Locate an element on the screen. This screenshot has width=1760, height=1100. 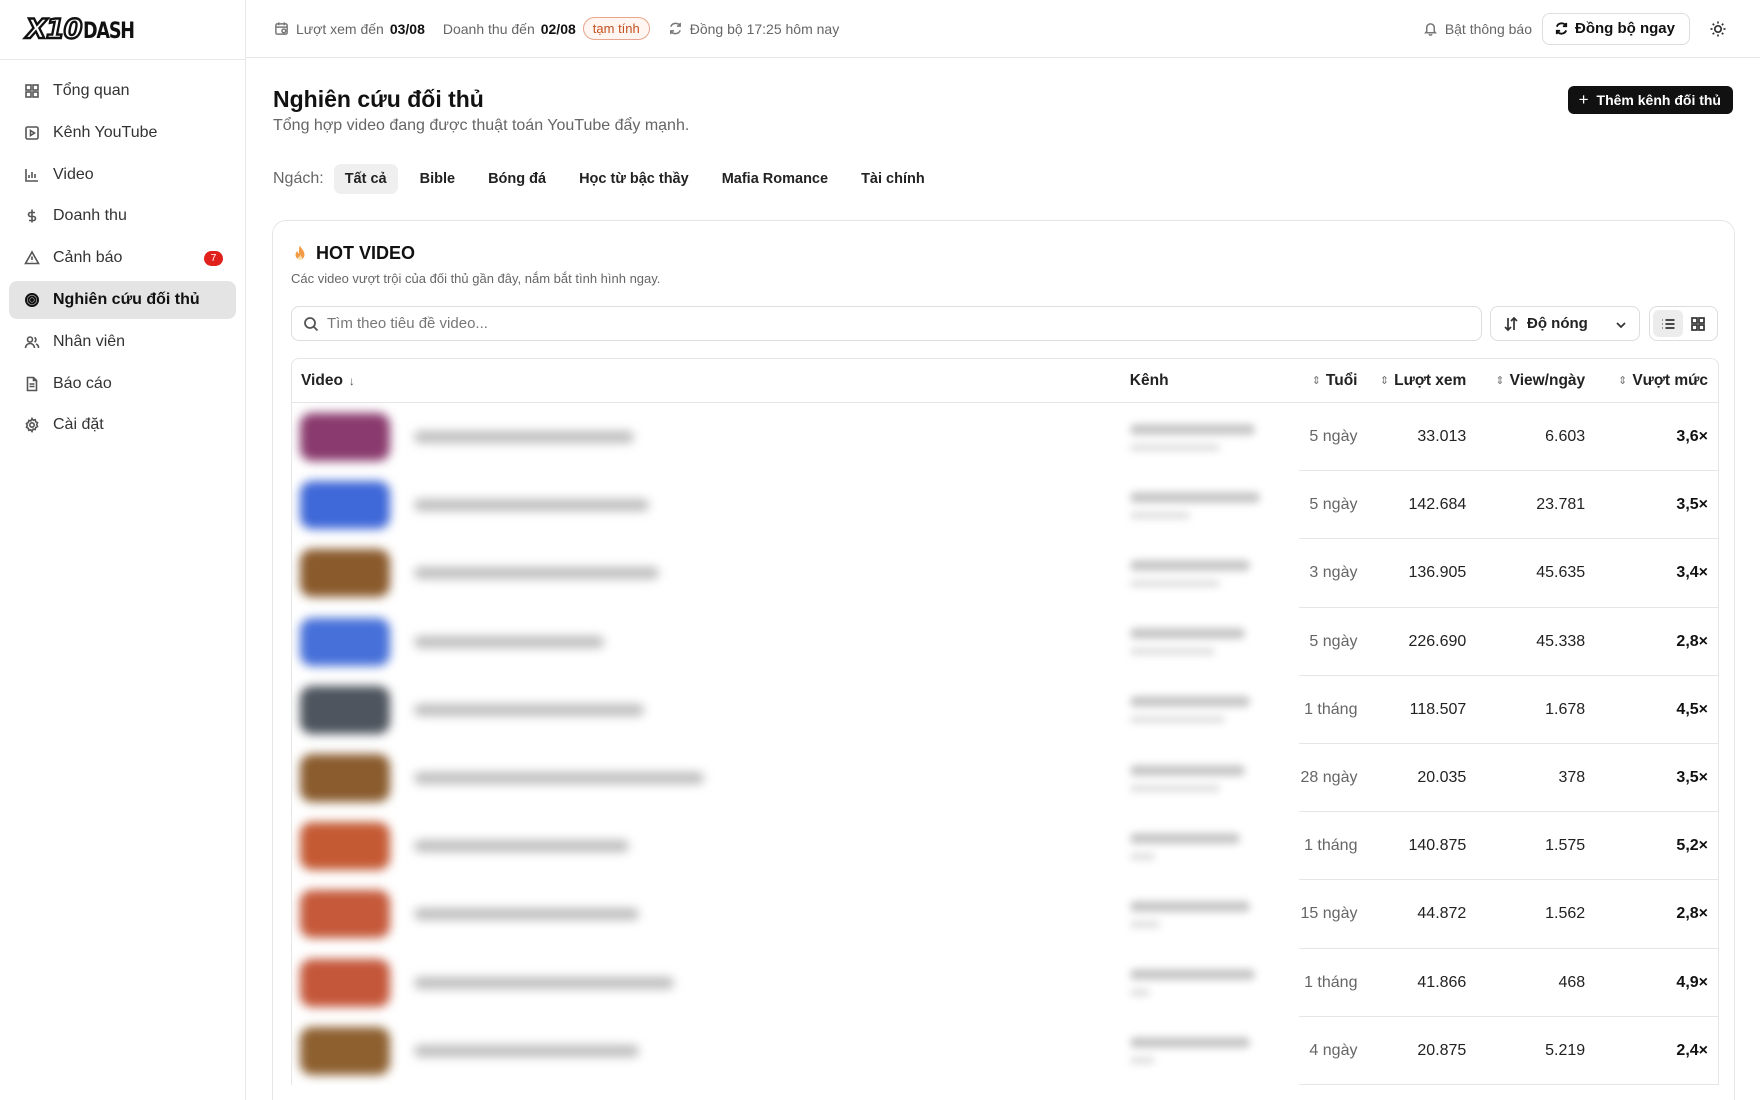
table-row: 5 ngày 33.013 6.603 3,6× is located at coordinates (1005, 437).